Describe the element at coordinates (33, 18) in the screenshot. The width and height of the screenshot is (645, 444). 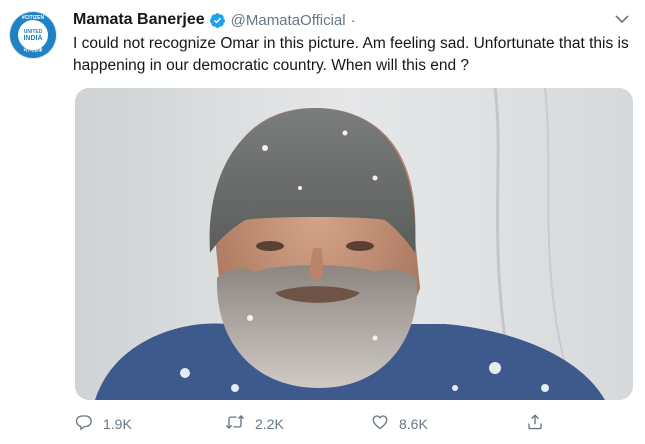
I see `avatar-top-text: #CITIZEN` at that location.